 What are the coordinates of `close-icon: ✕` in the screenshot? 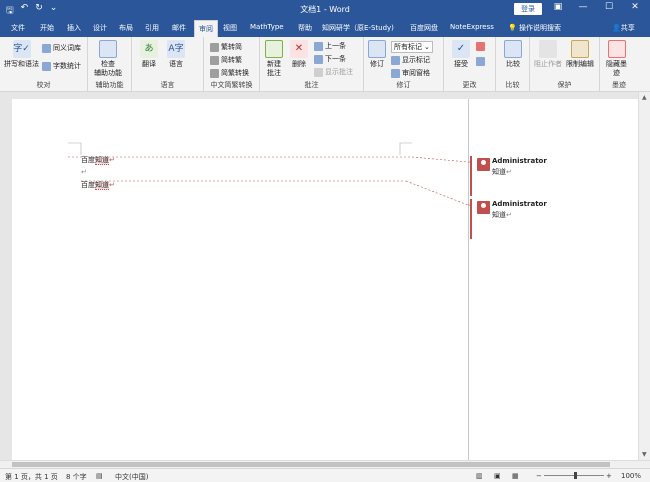 It's located at (635, 7).